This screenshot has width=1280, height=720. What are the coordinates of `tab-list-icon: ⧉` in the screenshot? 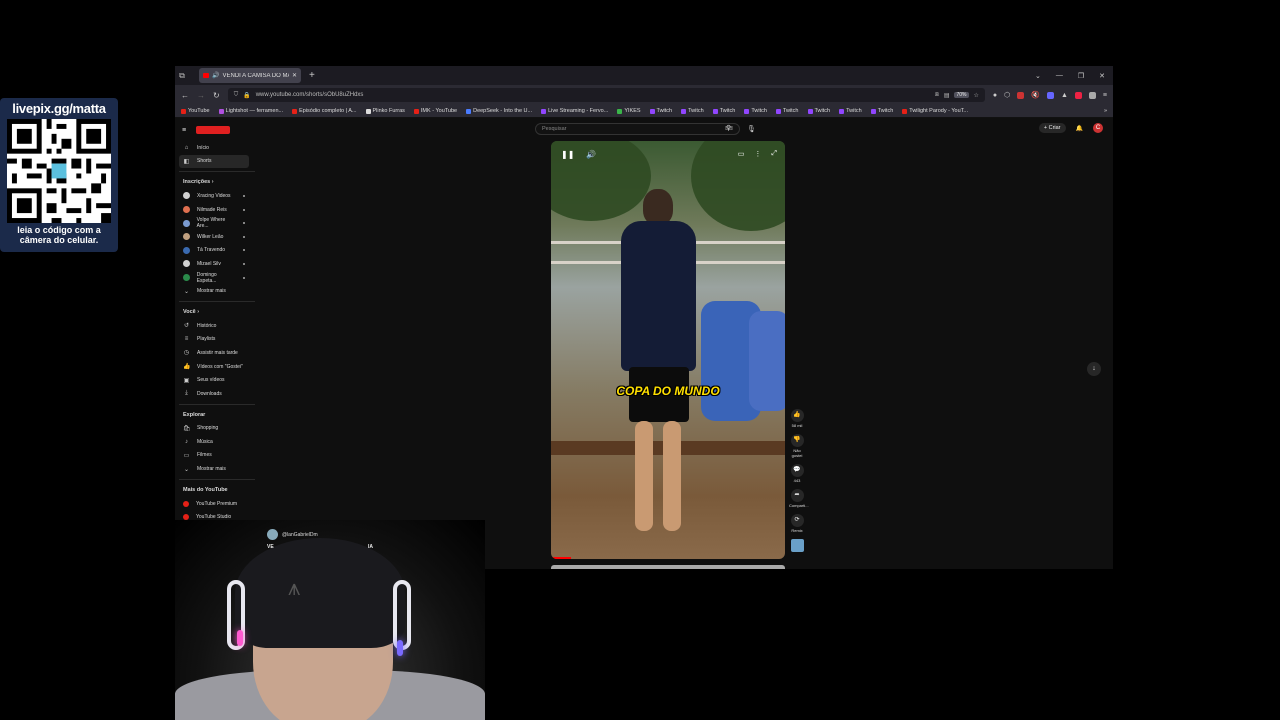 It's located at (182, 76).